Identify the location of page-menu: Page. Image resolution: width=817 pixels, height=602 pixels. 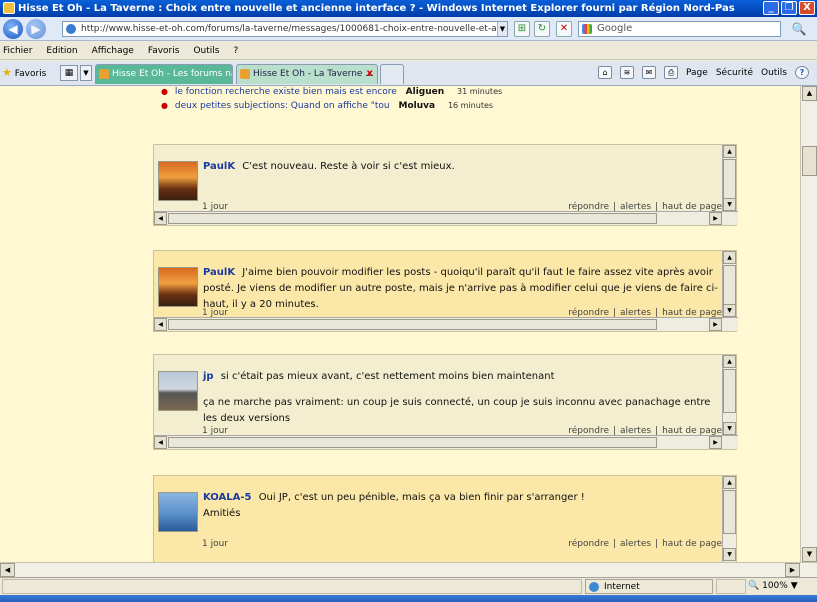
(697, 73).